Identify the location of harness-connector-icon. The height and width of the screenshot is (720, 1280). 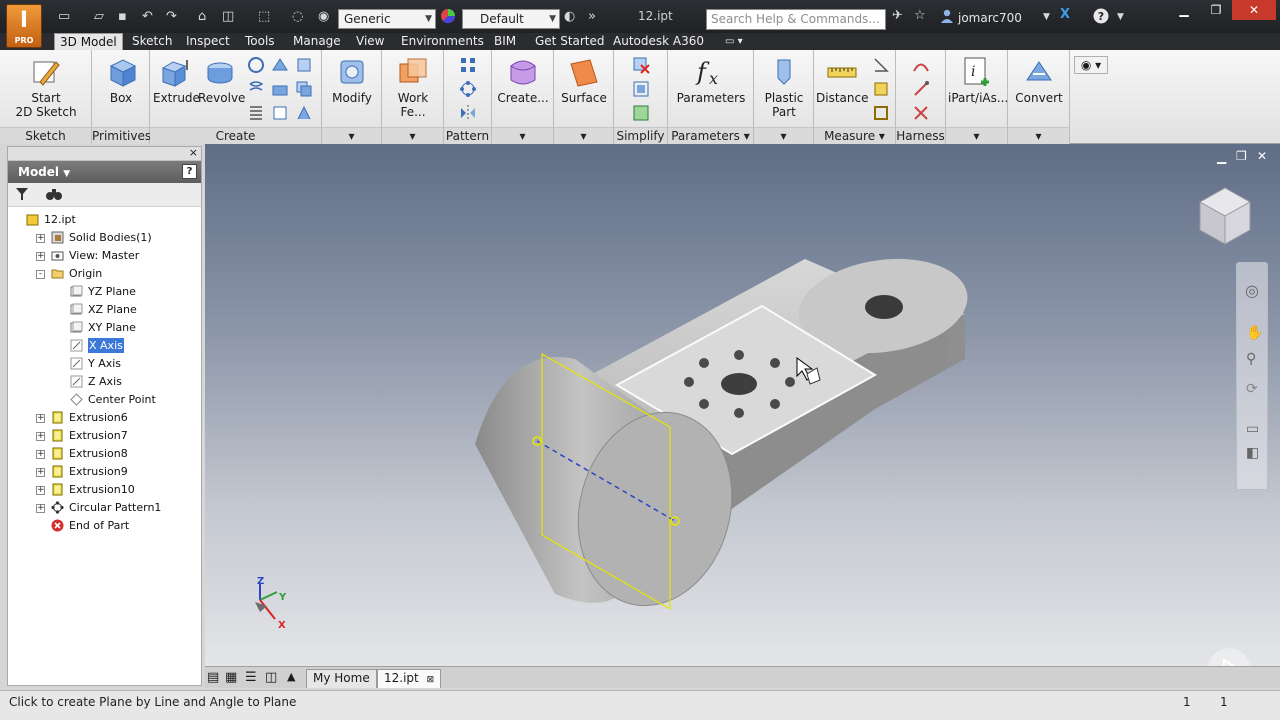
(921, 113).